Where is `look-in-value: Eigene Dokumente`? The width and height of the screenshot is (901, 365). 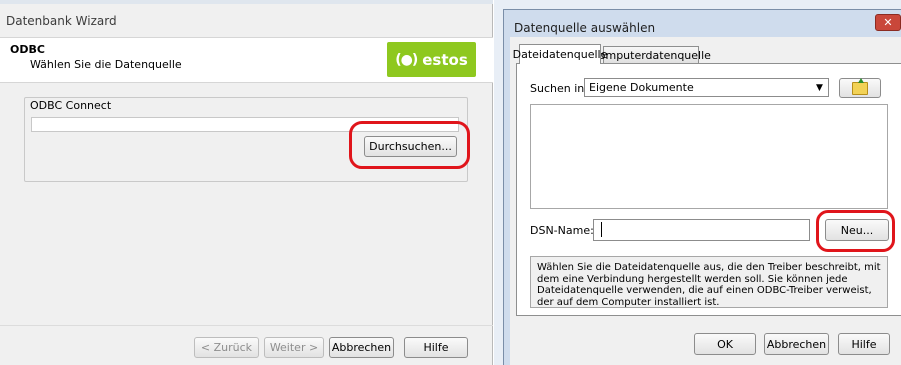
look-in-value: Eigene Dokumente is located at coordinates (641, 87).